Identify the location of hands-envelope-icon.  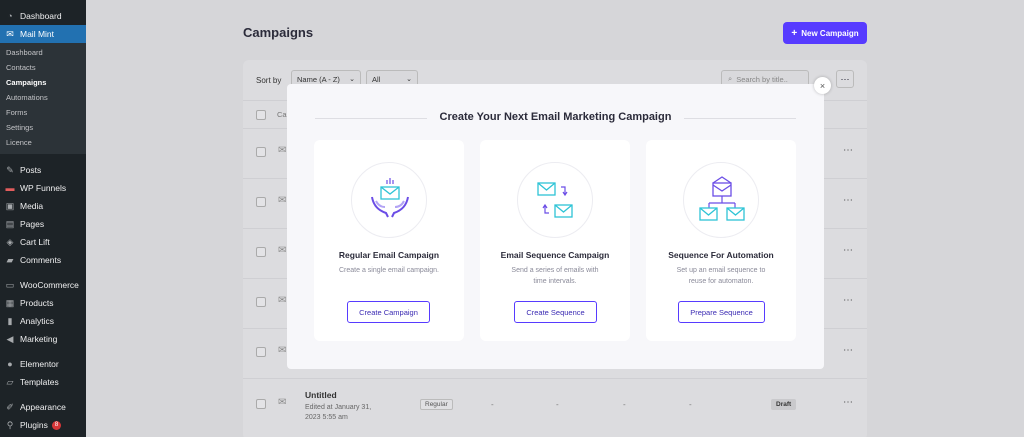
(390, 198).